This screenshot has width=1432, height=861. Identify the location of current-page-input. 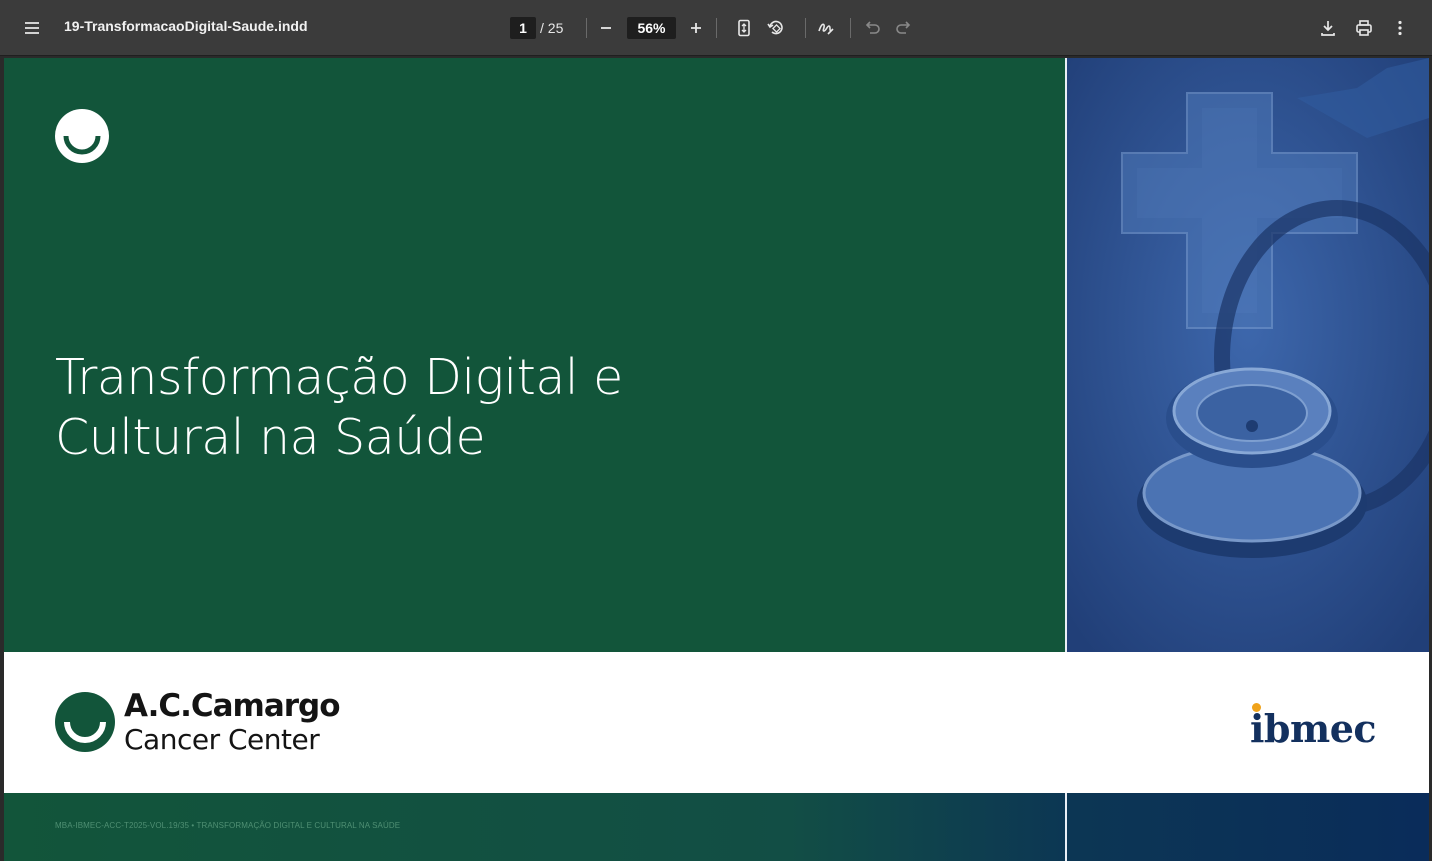
(523, 28).